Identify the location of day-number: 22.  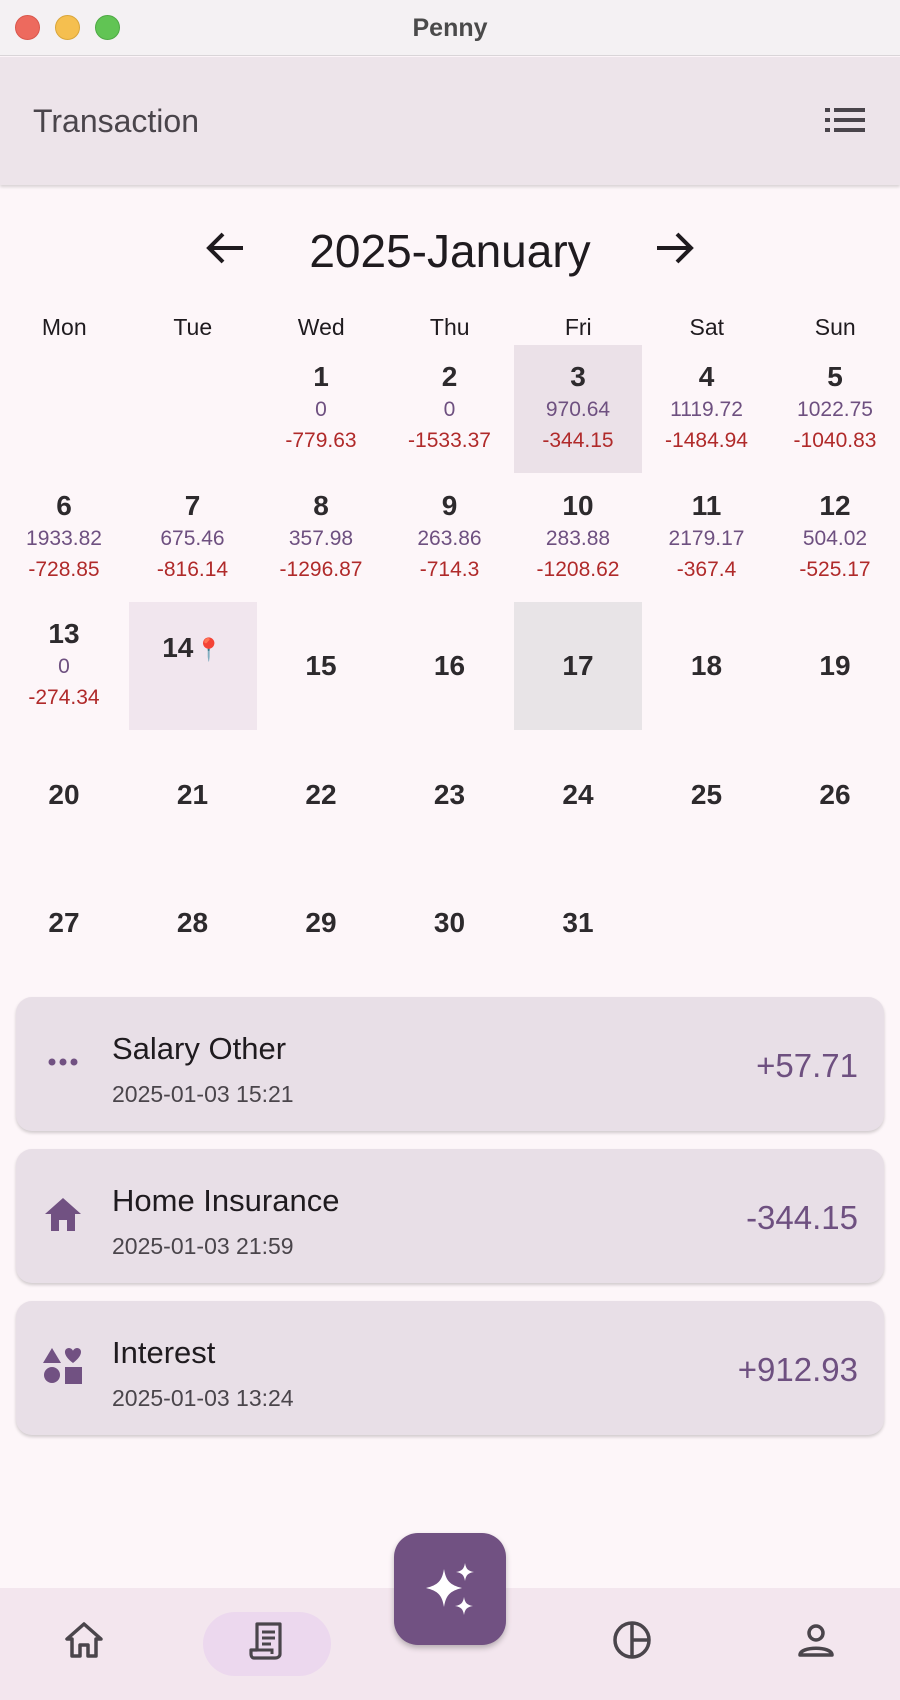
(321, 794).